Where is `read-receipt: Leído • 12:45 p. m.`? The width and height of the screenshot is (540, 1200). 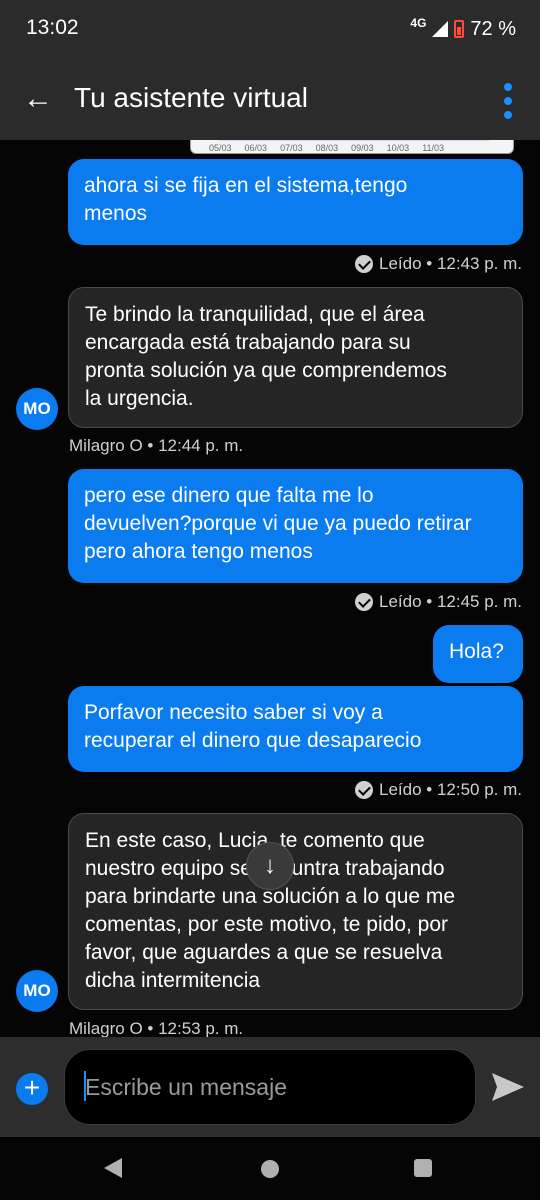
read-receipt: Leído • 12:45 p. m. is located at coordinates (438, 602).